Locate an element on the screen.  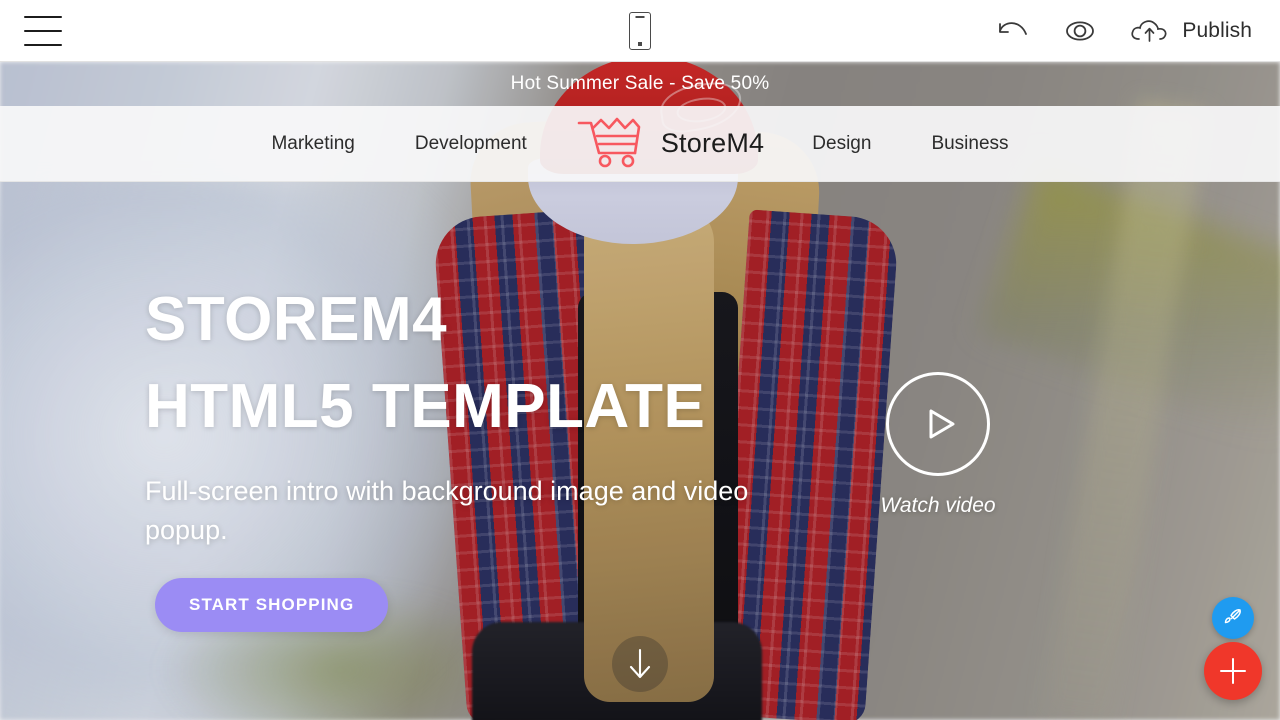
shopping-cart-icon is located at coordinates (613, 143).